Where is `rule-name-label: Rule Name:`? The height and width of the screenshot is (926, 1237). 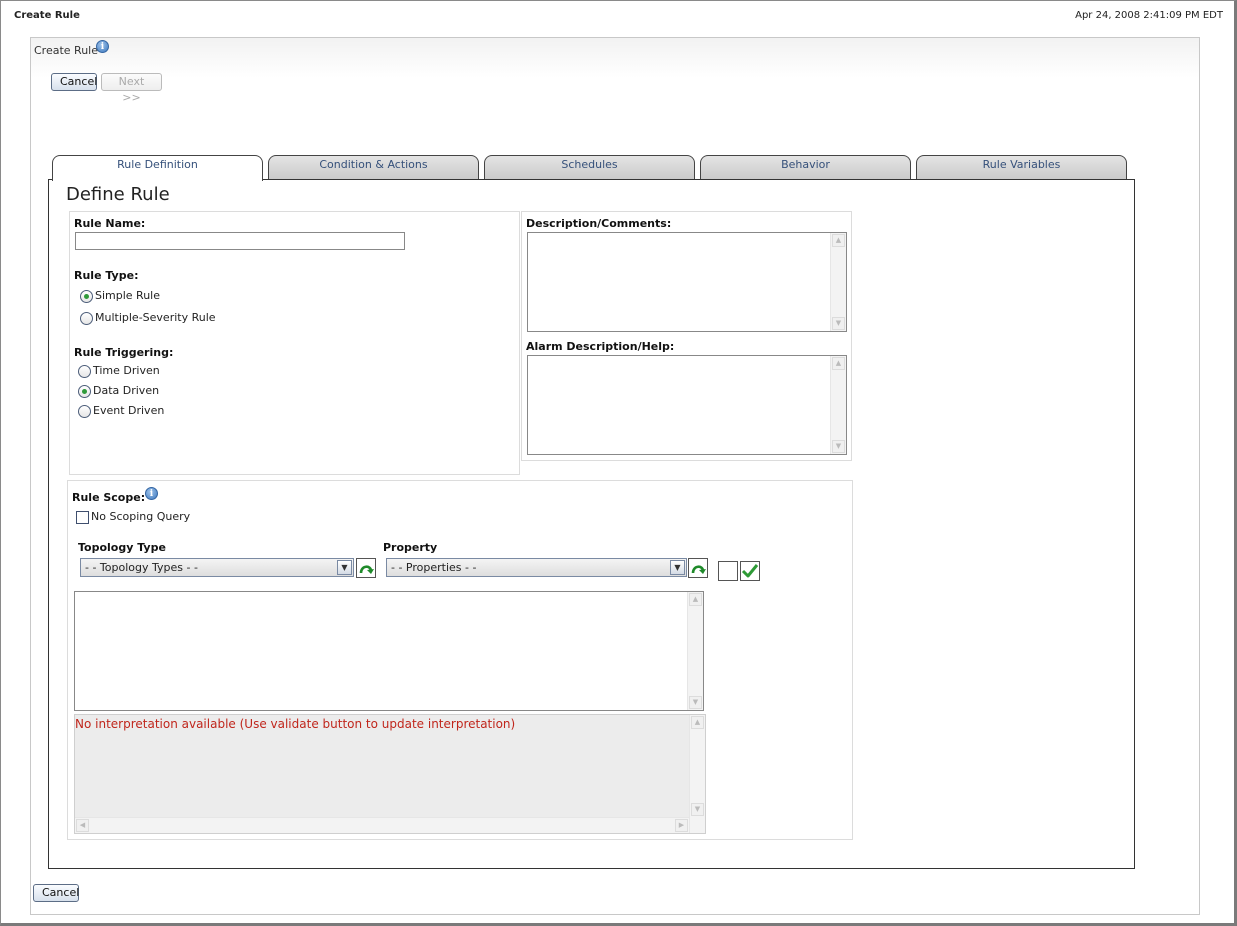 rule-name-label: Rule Name: is located at coordinates (110, 223).